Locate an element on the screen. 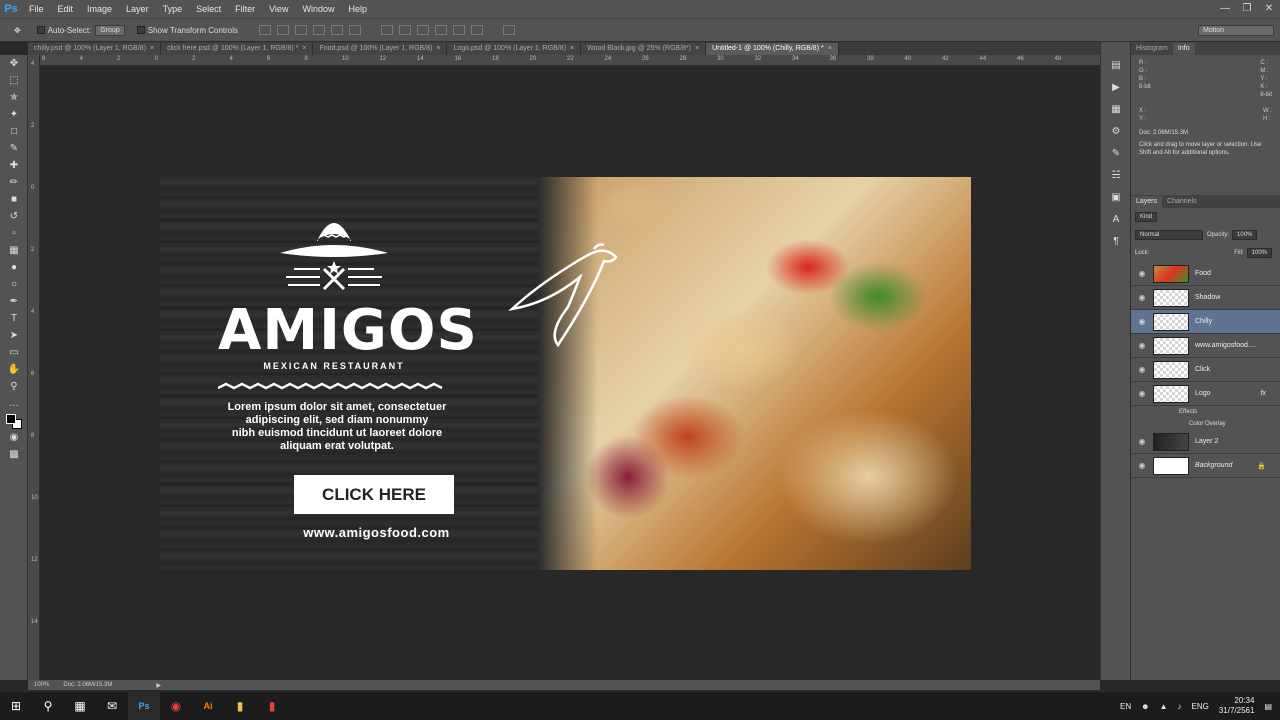  distribute-right-icon is located at coordinates (477, 30).